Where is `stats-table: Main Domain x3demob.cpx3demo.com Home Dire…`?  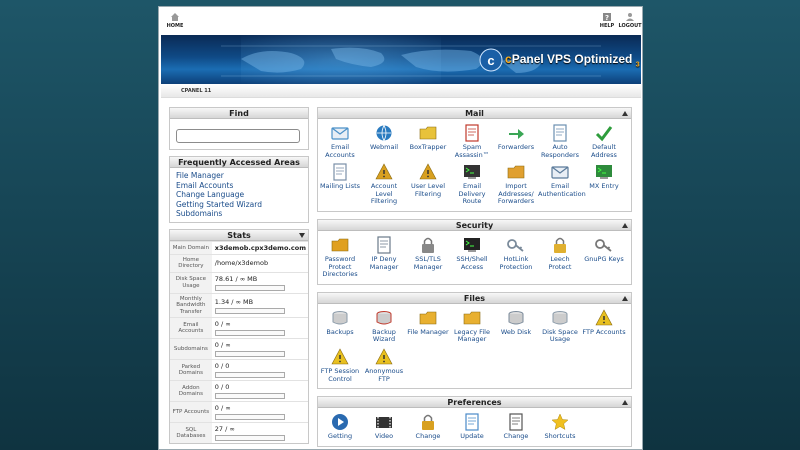
stats-table: Main Domain x3demob.cpx3demo.com Home Dire… is located at coordinates (239, 342).